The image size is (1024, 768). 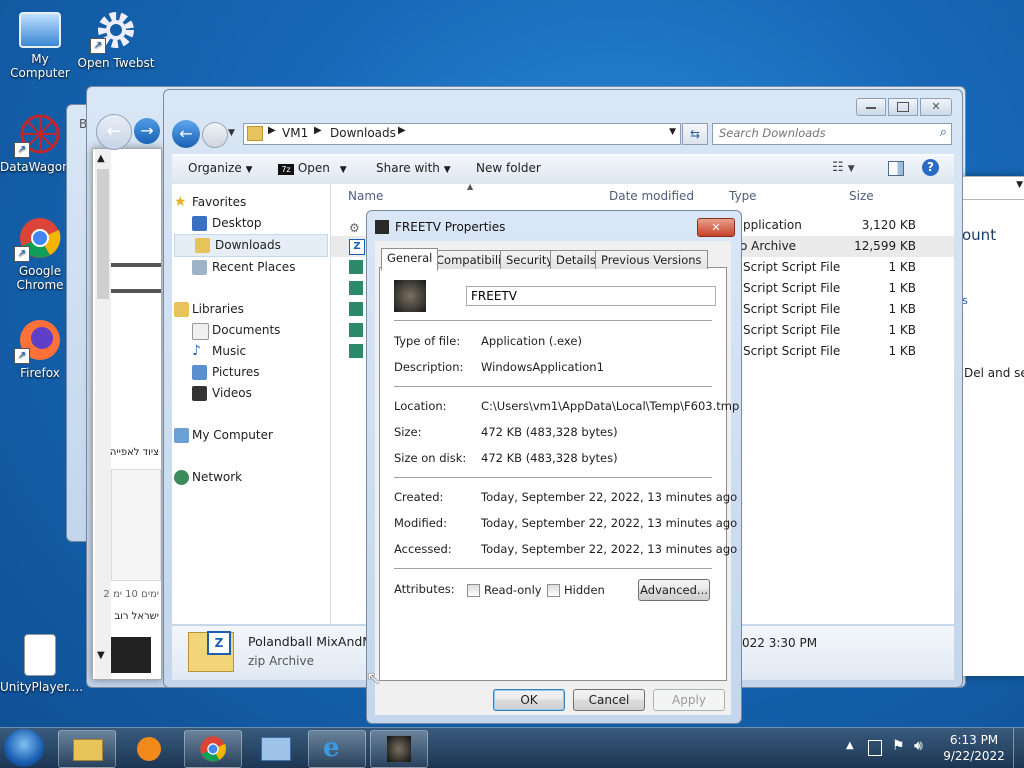 What do you see at coordinates (186, 134) in the screenshot?
I see `back-button: ←` at bounding box center [186, 134].